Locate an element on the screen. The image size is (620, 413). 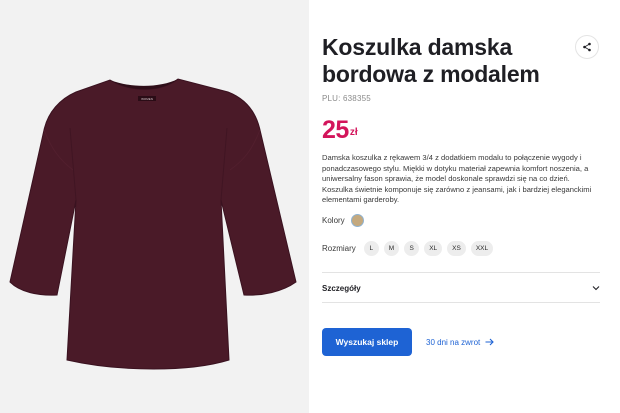
size-option-xs: XS is located at coordinates (456, 248).